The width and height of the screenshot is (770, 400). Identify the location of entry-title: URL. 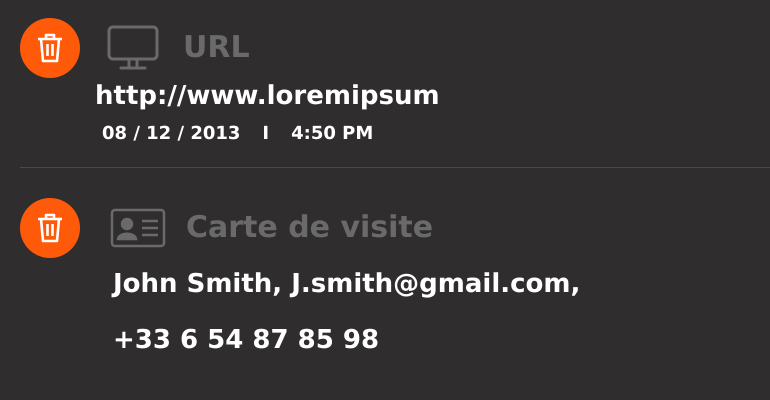
(216, 48).